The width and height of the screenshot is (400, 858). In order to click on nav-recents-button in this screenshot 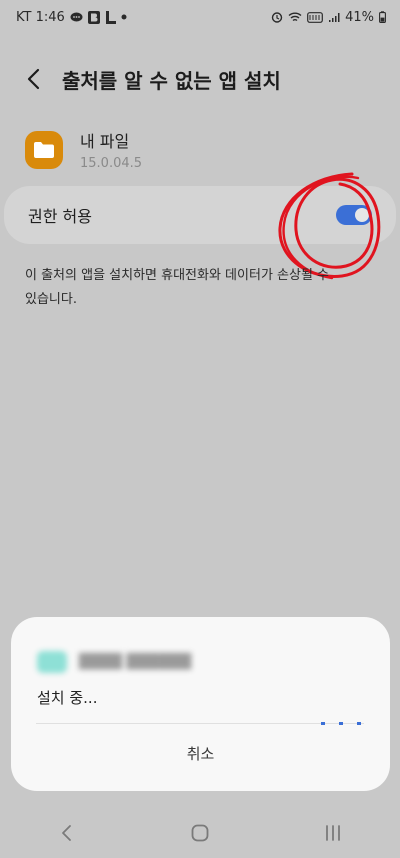, I will do `click(333, 833)`.